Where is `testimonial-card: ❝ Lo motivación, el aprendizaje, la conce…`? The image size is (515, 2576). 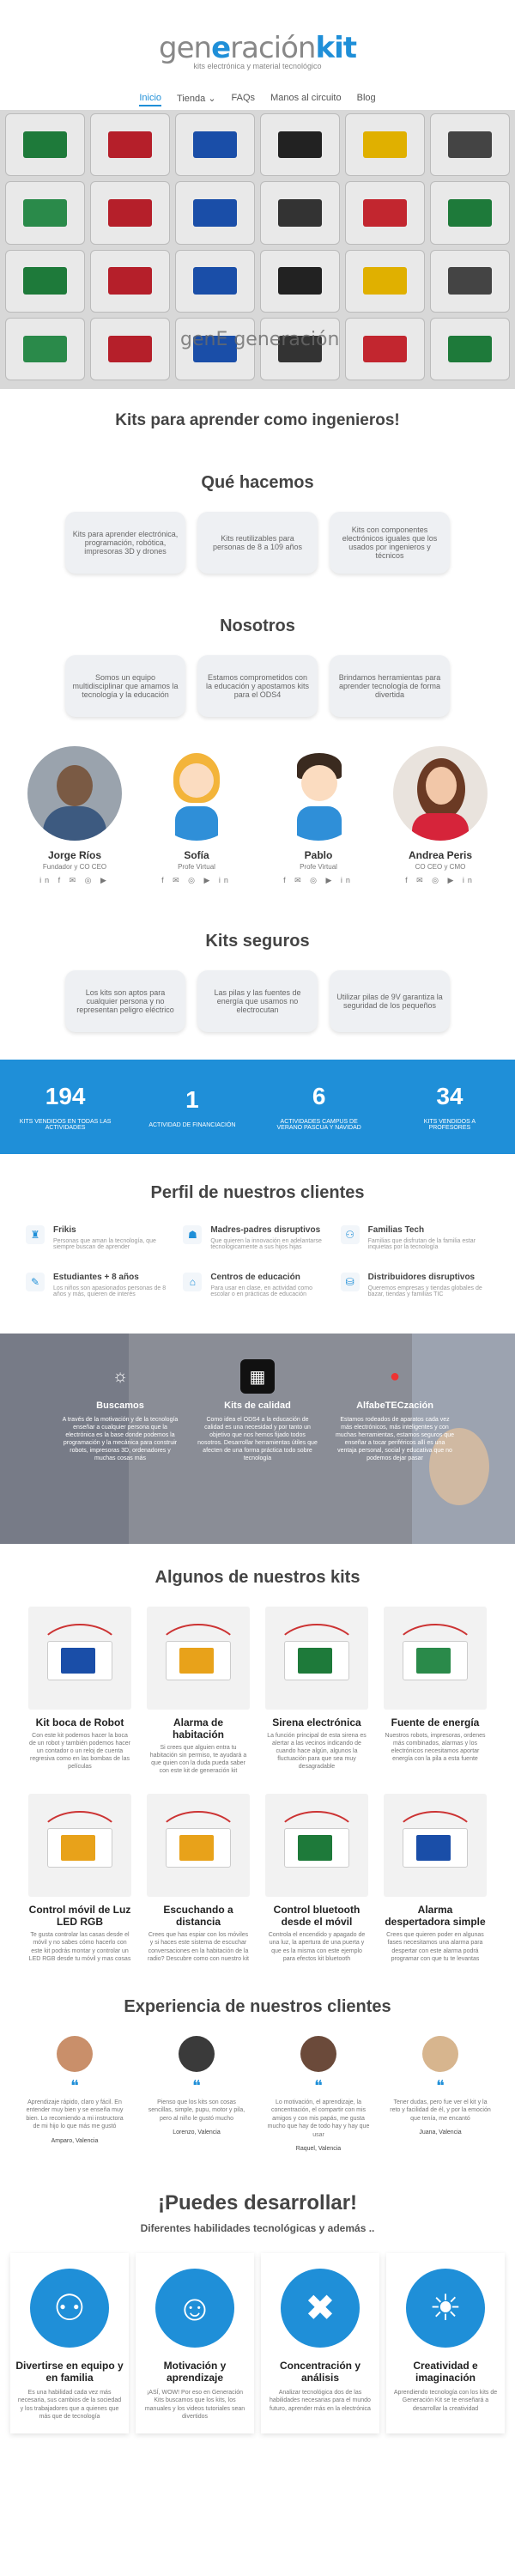
testimonial-card: ❝ Lo motivación, el aprendizaje, la conce… is located at coordinates (318, 2093).